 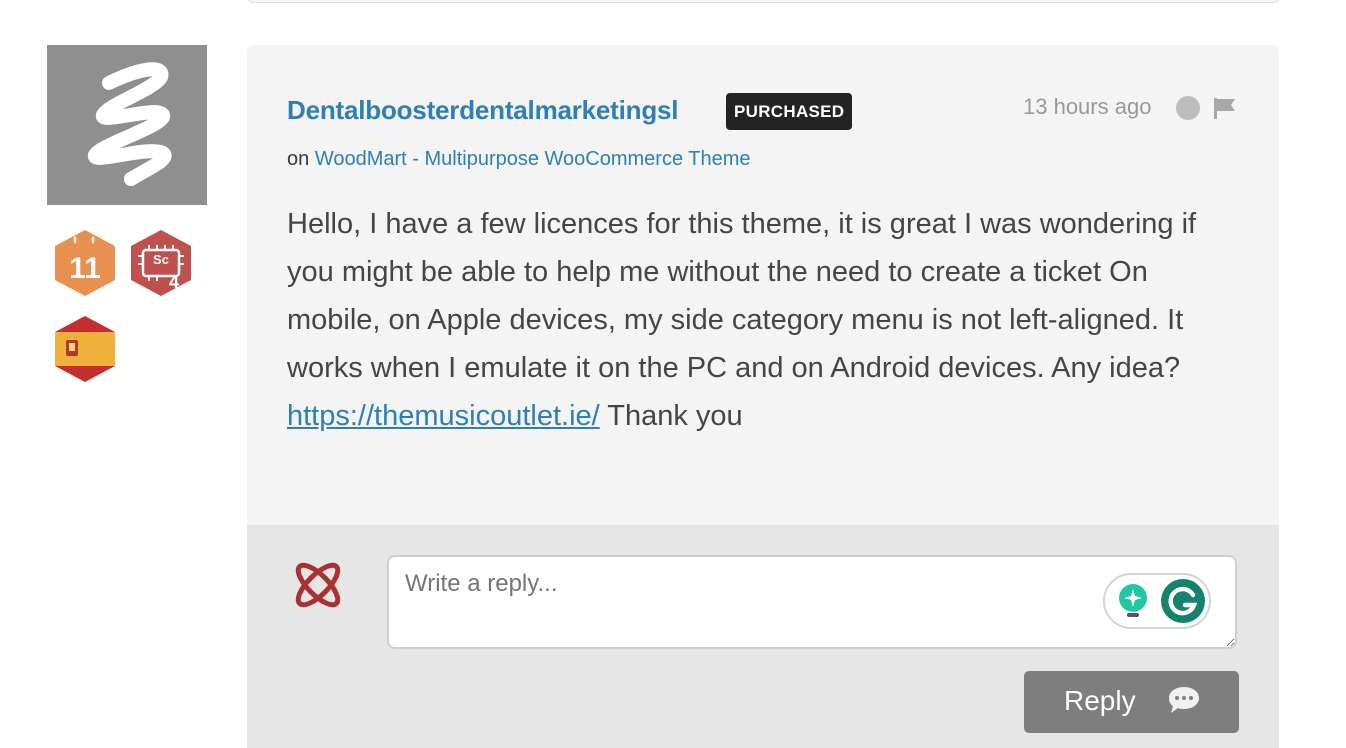 What do you see at coordinates (763, 1) in the screenshot?
I see `previous-comment-edge` at bounding box center [763, 1].